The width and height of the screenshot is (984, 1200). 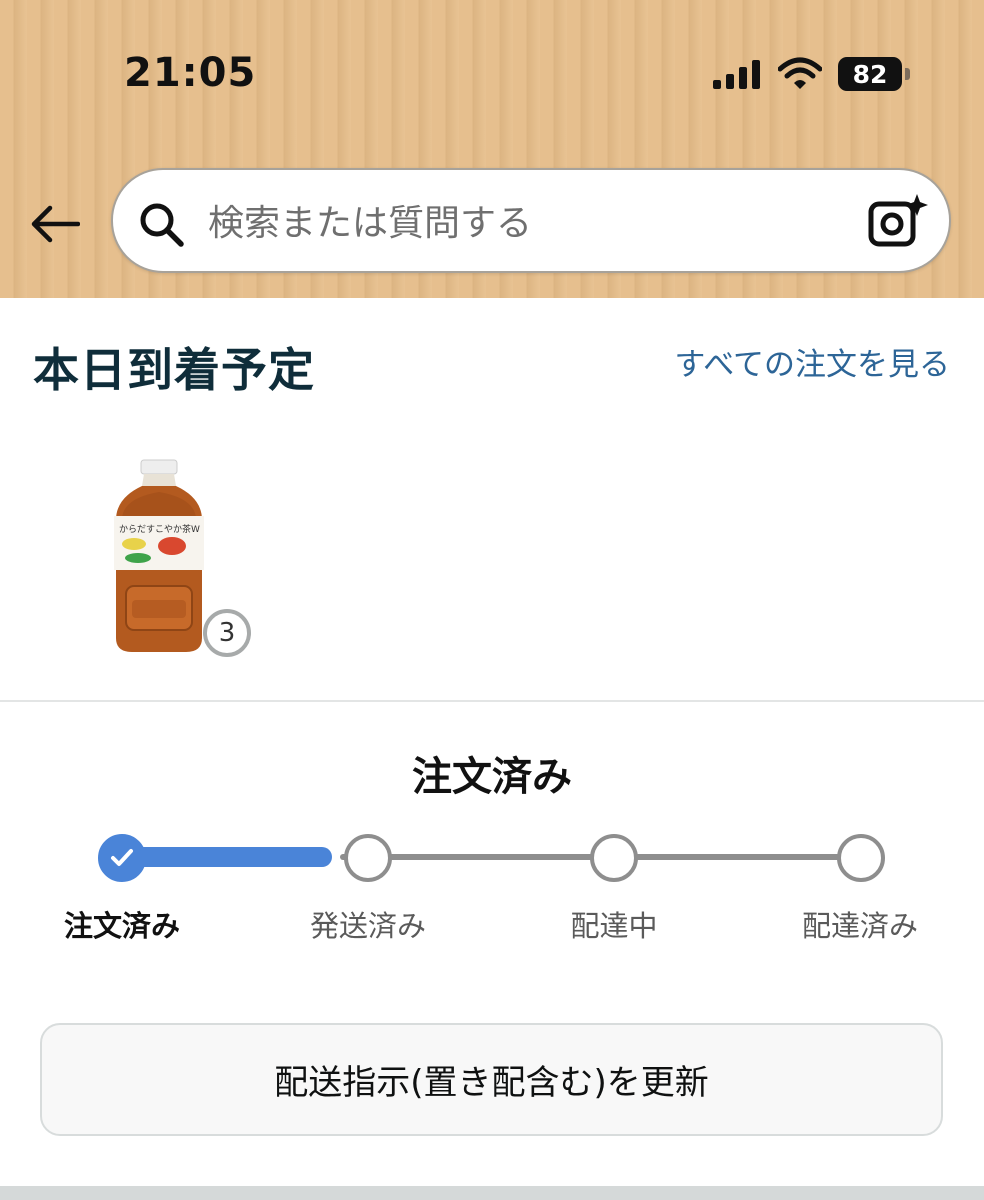 I want to click on battery-icon: 82, so click(x=874, y=74).